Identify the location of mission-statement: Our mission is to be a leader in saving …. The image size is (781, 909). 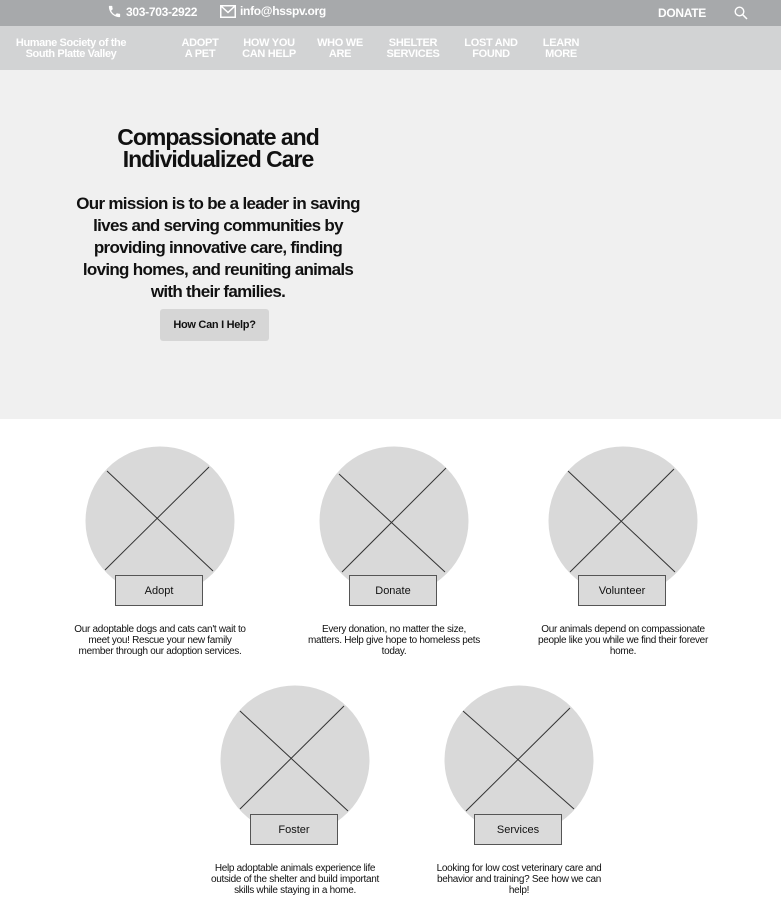
(218, 247).